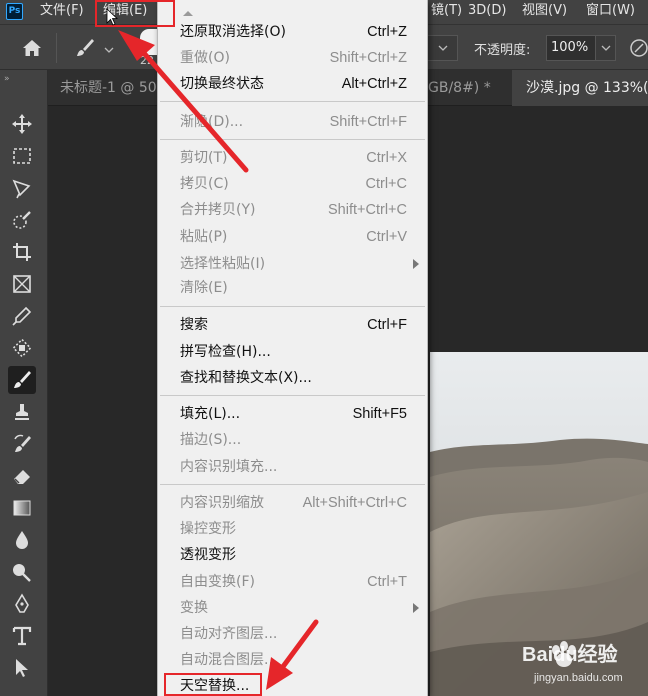  What do you see at coordinates (571, 48) in the screenshot?
I see `opacity-input: 100%` at bounding box center [571, 48].